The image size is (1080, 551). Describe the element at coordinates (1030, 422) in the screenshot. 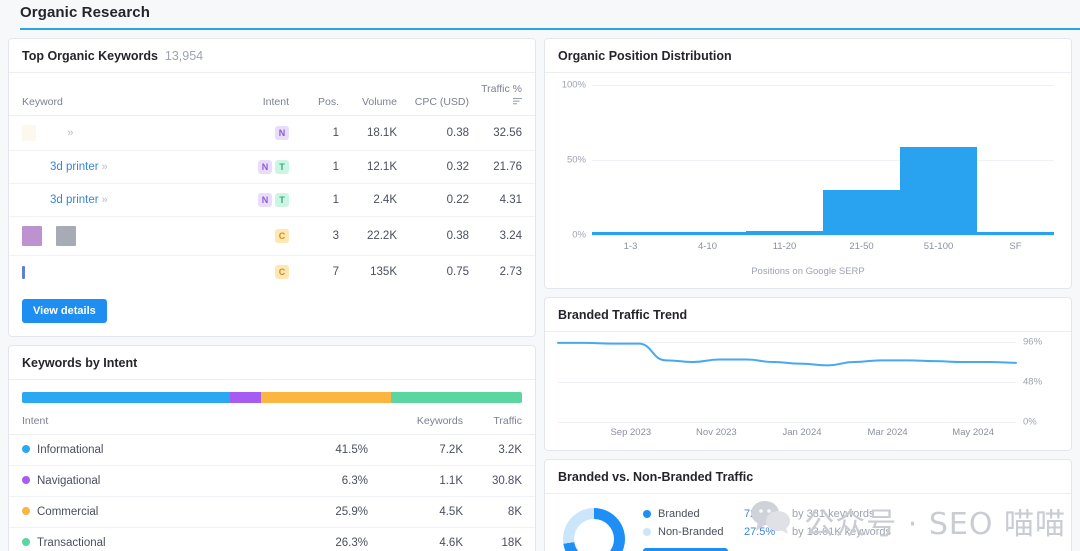

I see `y-axis-tick-label: 0%` at that location.